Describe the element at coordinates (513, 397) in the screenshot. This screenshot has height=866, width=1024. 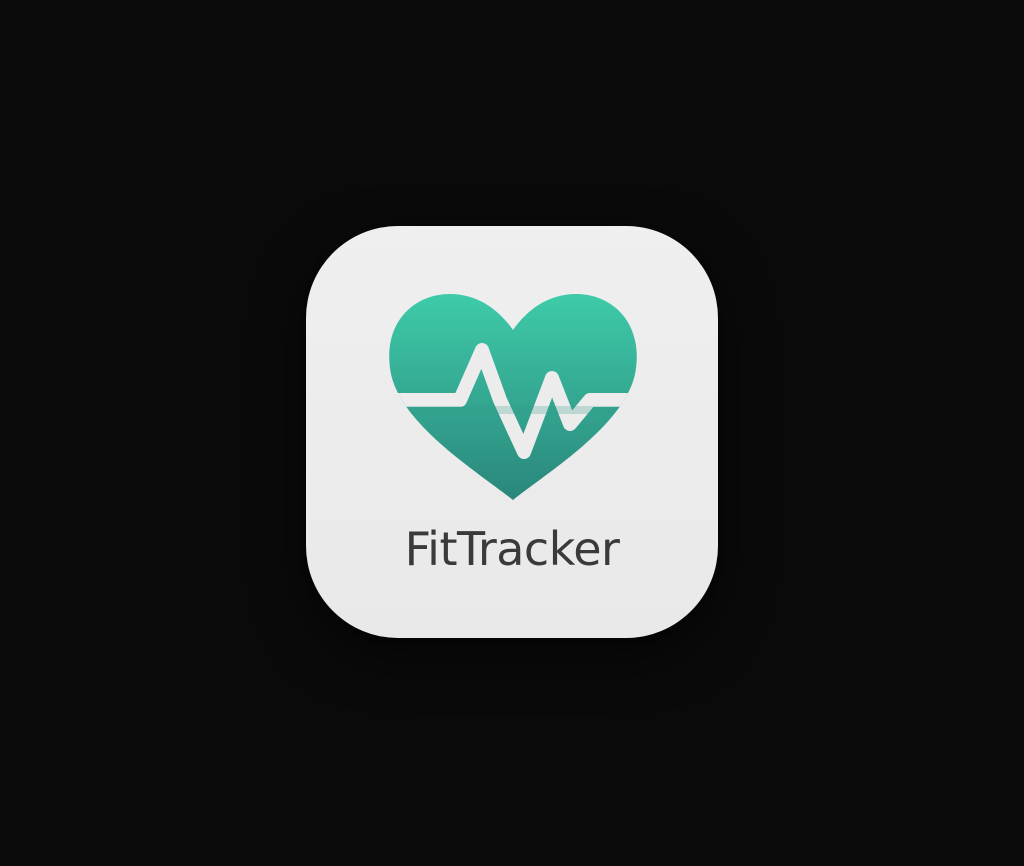
I see `heart-pulse-icon` at that location.